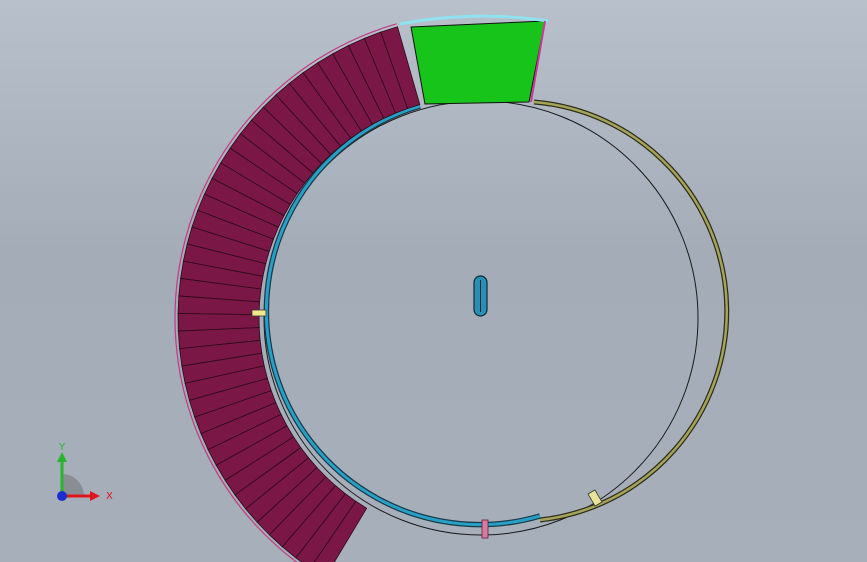 The width and height of the screenshot is (867, 562). I want to click on yellow-marker-left, so click(259, 313).